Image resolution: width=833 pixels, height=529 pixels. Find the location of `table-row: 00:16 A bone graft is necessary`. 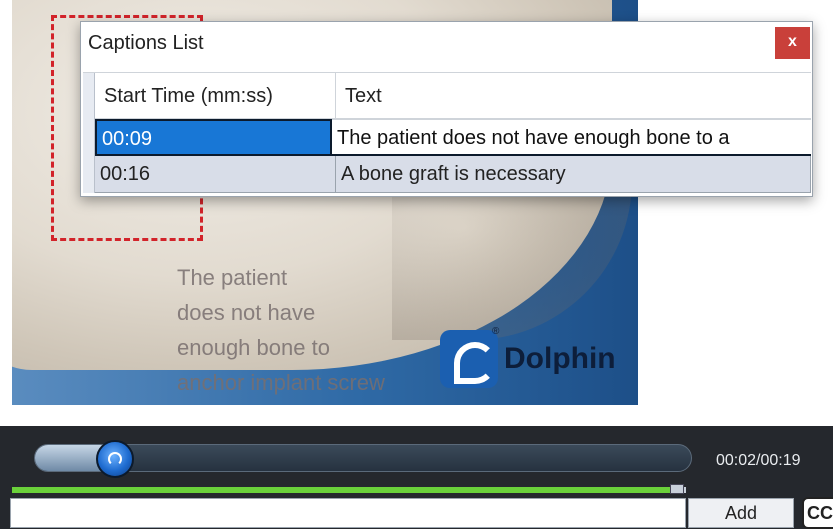

table-row: 00:16 A bone graft is necessary is located at coordinates (453, 174).